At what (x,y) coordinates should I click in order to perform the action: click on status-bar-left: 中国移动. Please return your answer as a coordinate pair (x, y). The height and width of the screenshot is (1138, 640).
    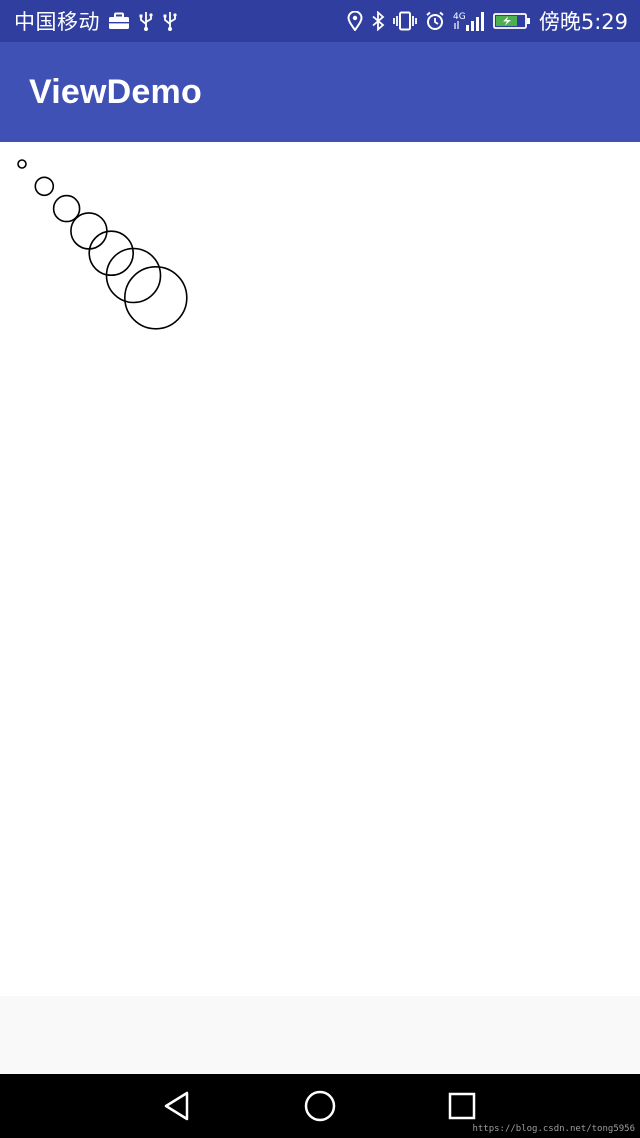
    Looking at the image, I should click on (96, 21).